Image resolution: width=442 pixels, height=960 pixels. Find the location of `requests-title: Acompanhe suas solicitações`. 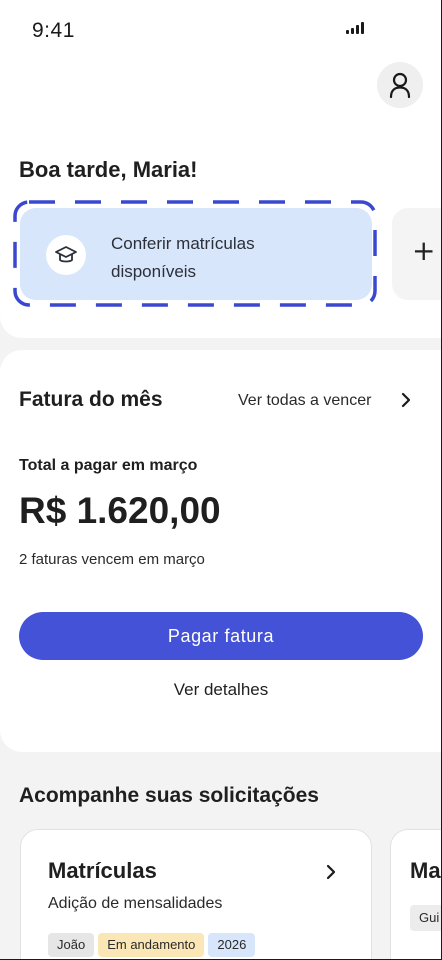

requests-title: Acompanhe suas solicitações is located at coordinates (169, 795).